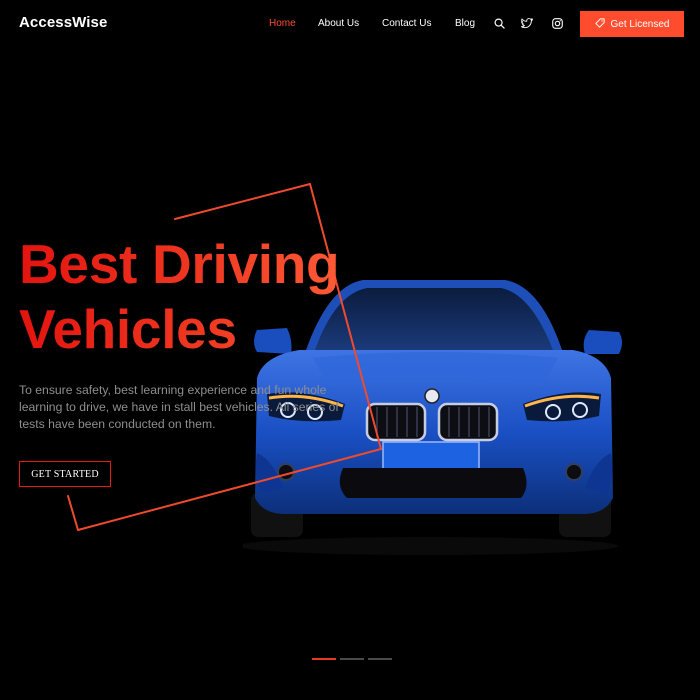 The width and height of the screenshot is (700, 700). I want to click on search-icon, so click(499, 23).